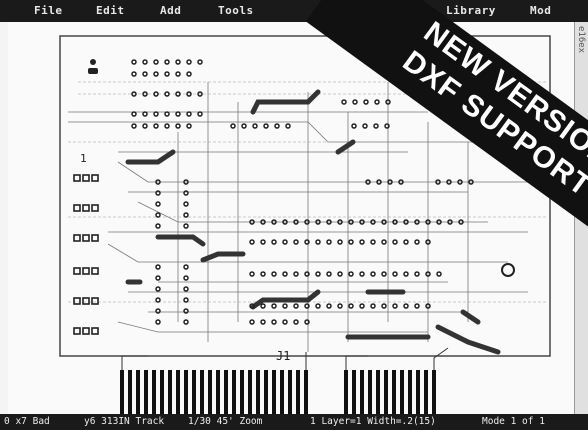 The width and height of the screenshot is (588, 430). Describe the element at coordinates (48, 10) in the screenshot. I see `menu-file: File` at that location.